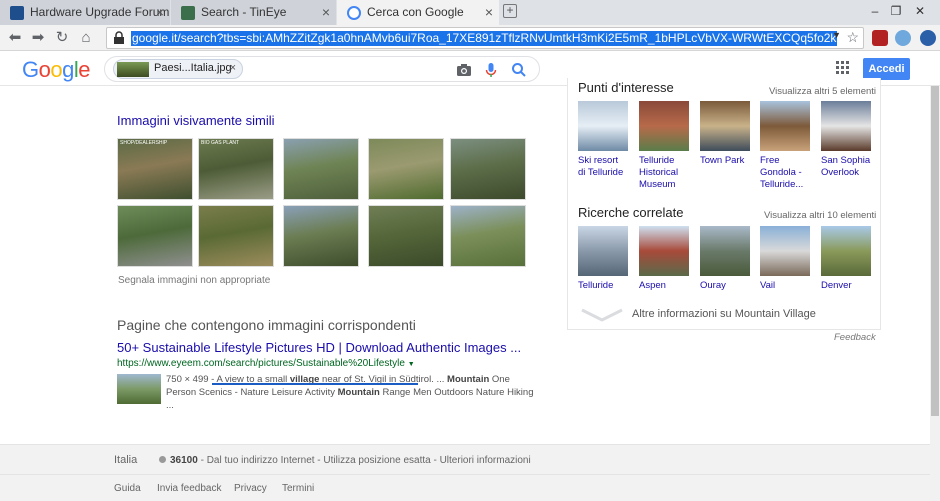 This screenshot has height=501, width=940. What do you see at coordinates (133, 69) in the screenshot?
I see `query-image-thumbnail` at bounding box center [133, 69].